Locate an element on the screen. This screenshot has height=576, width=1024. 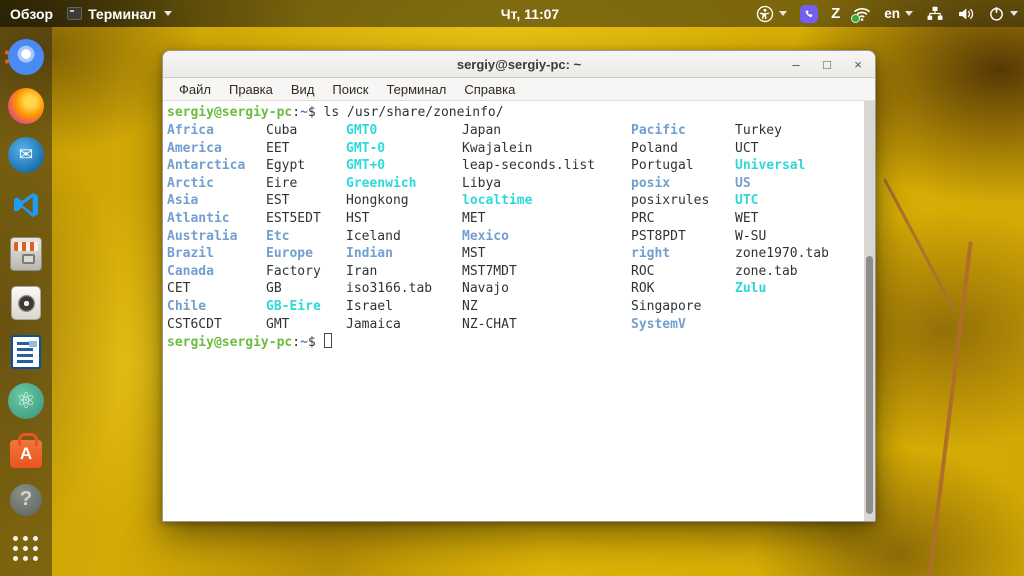
listing-row: Chile GB-Eire Israel NZ Singapore is located at coordinates (514, 307).